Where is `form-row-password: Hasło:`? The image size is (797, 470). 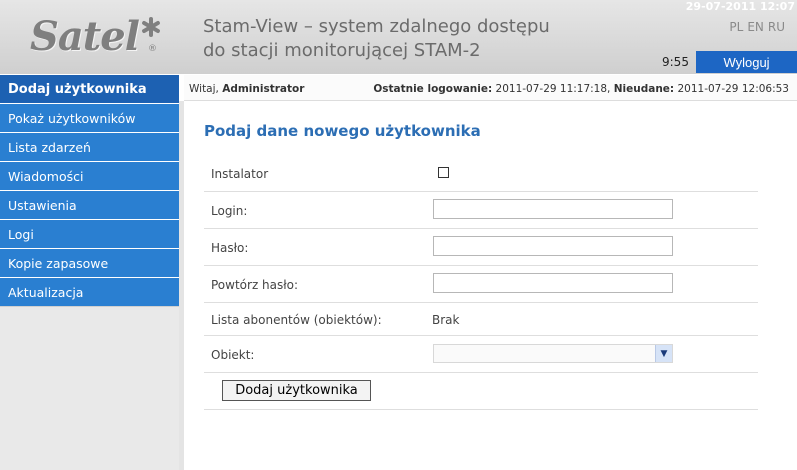 form-row-password: Hasło: is located at coordinates (481, 247).